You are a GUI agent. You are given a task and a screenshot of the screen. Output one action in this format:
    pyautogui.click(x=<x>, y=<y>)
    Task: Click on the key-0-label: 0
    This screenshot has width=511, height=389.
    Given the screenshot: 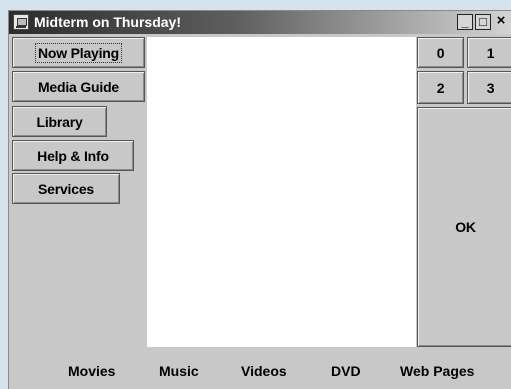 What is the action you would take?
    pyautogui.click(x=440, y=52)
    